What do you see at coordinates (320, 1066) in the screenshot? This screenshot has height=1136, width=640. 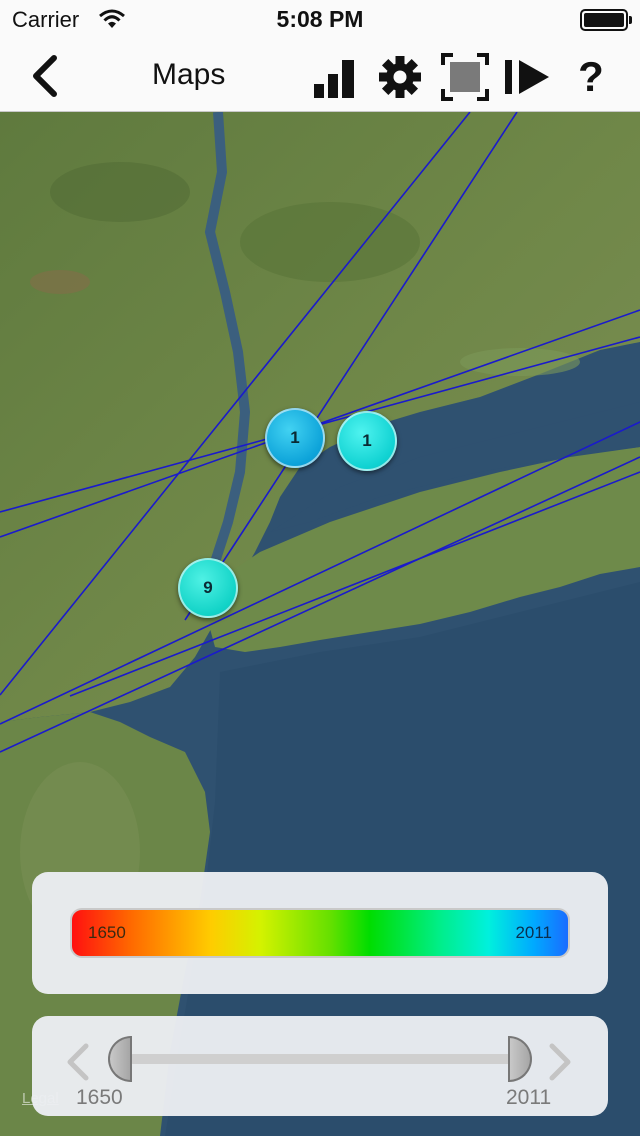 I see `year-range-slider: 1650 2011` at bounding box center [320, 1066].